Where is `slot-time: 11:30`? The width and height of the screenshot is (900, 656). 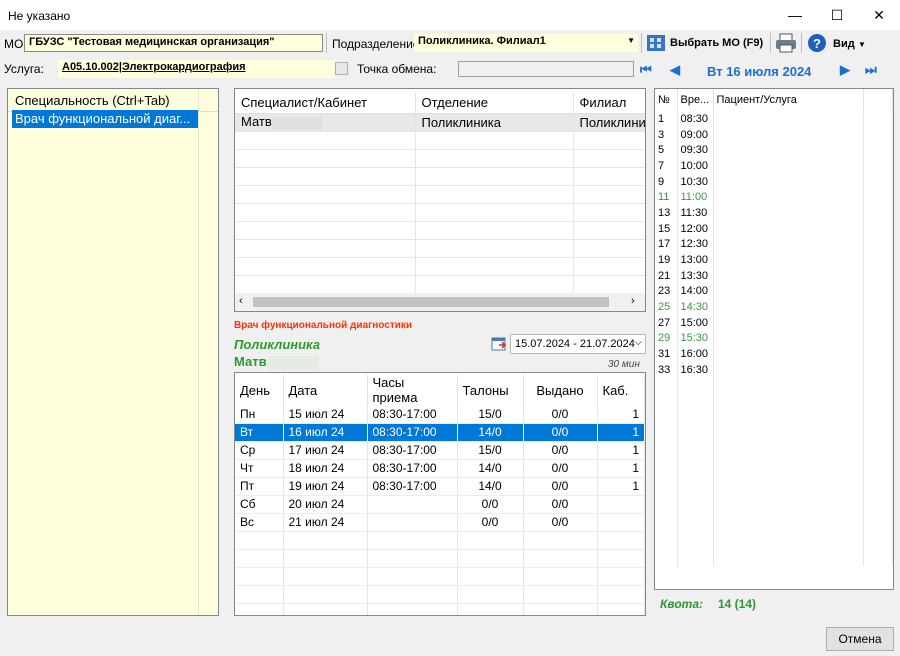
slot-time: 11:30 is located at coordinates (695, 213).